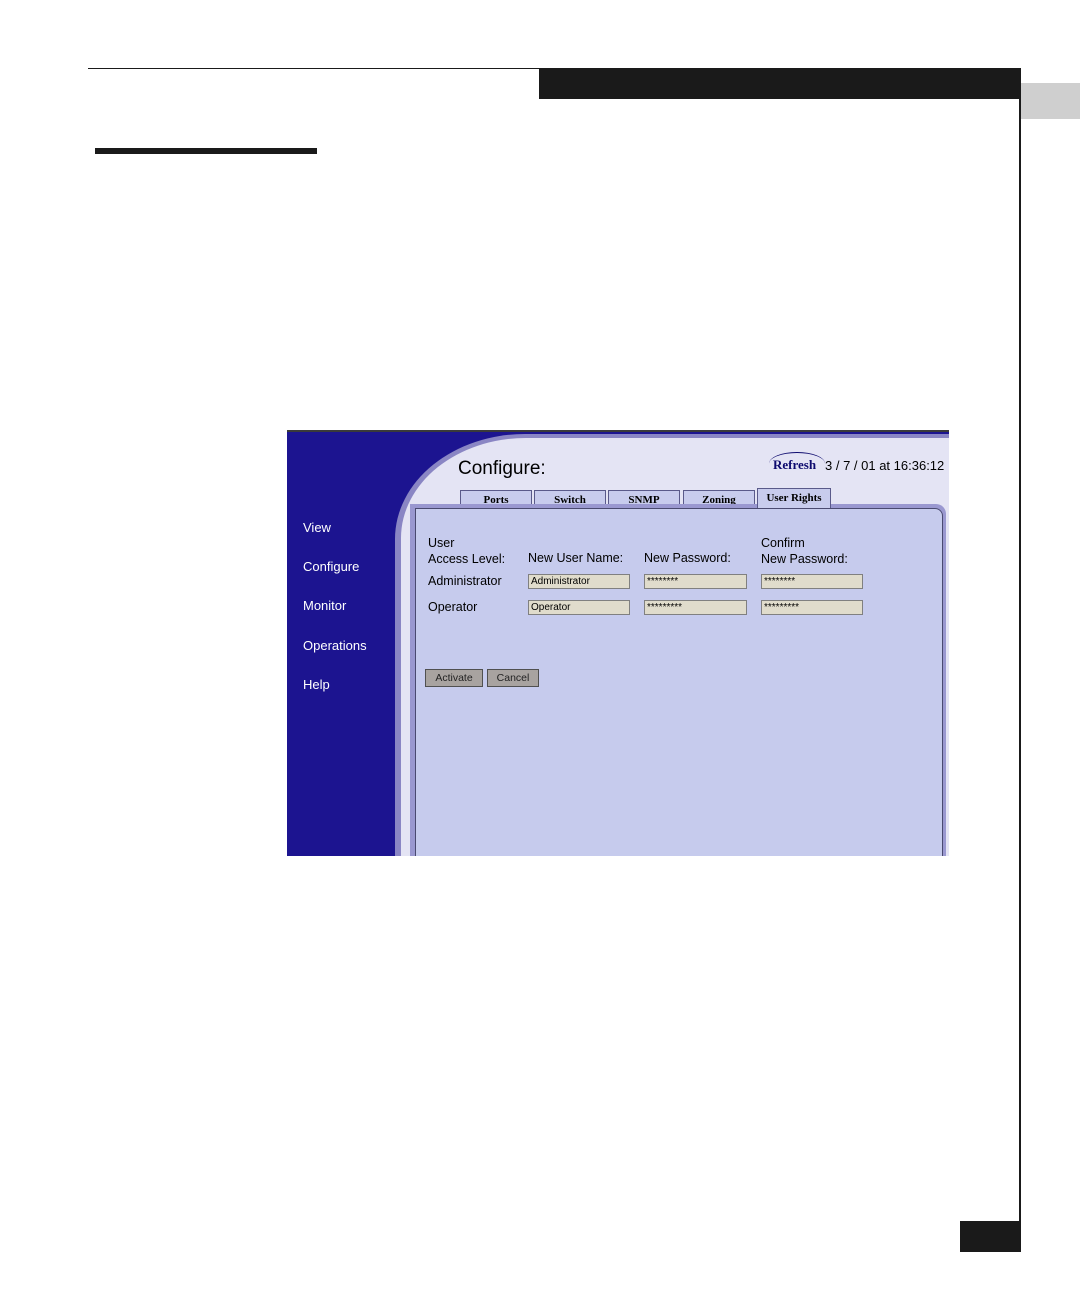  I want to click on header-access-level: User Access Level:, so click(467, 551).